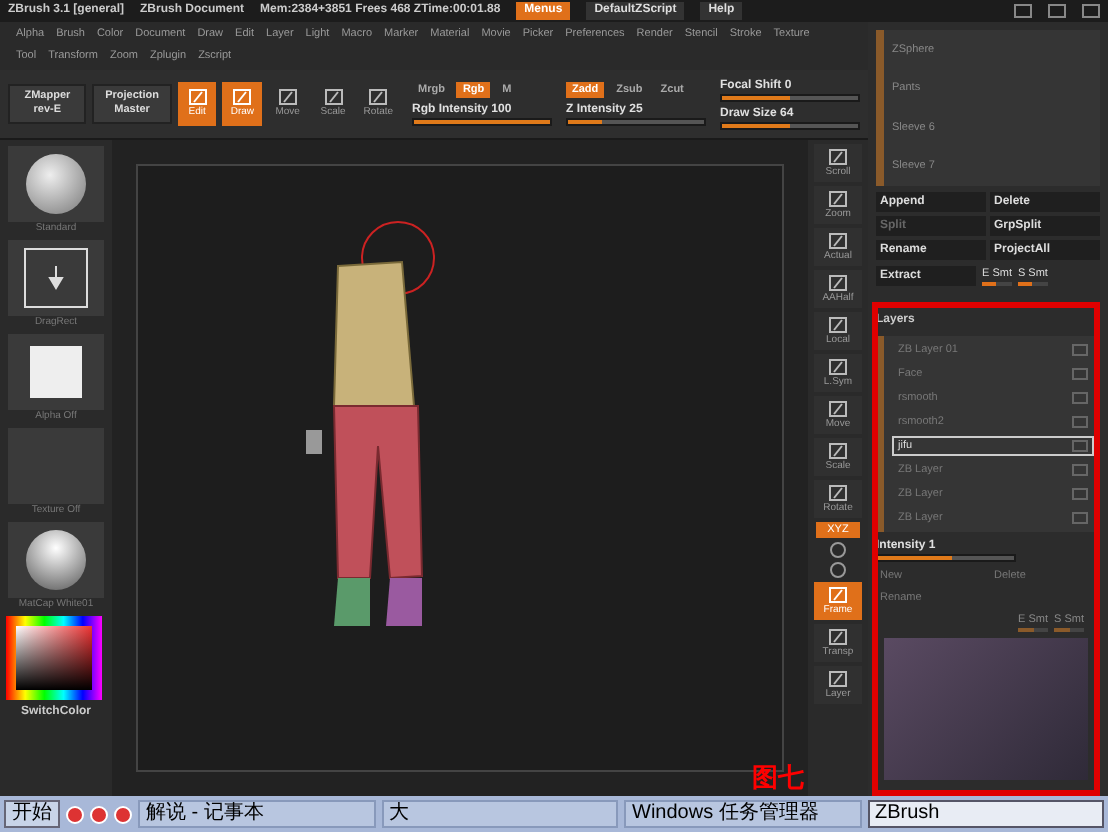  Describe the element at coordinates (32, 814) in the screenshot. I see `start-button: 开始` at that location.